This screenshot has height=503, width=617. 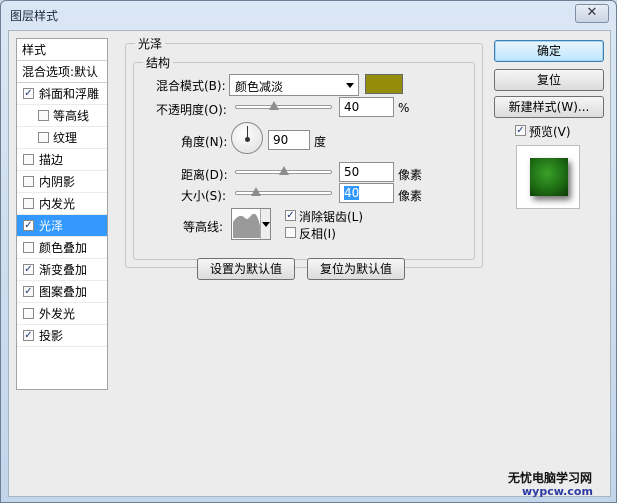 I want to click on style-item-label: 等高线, so click(x=71, y=116).